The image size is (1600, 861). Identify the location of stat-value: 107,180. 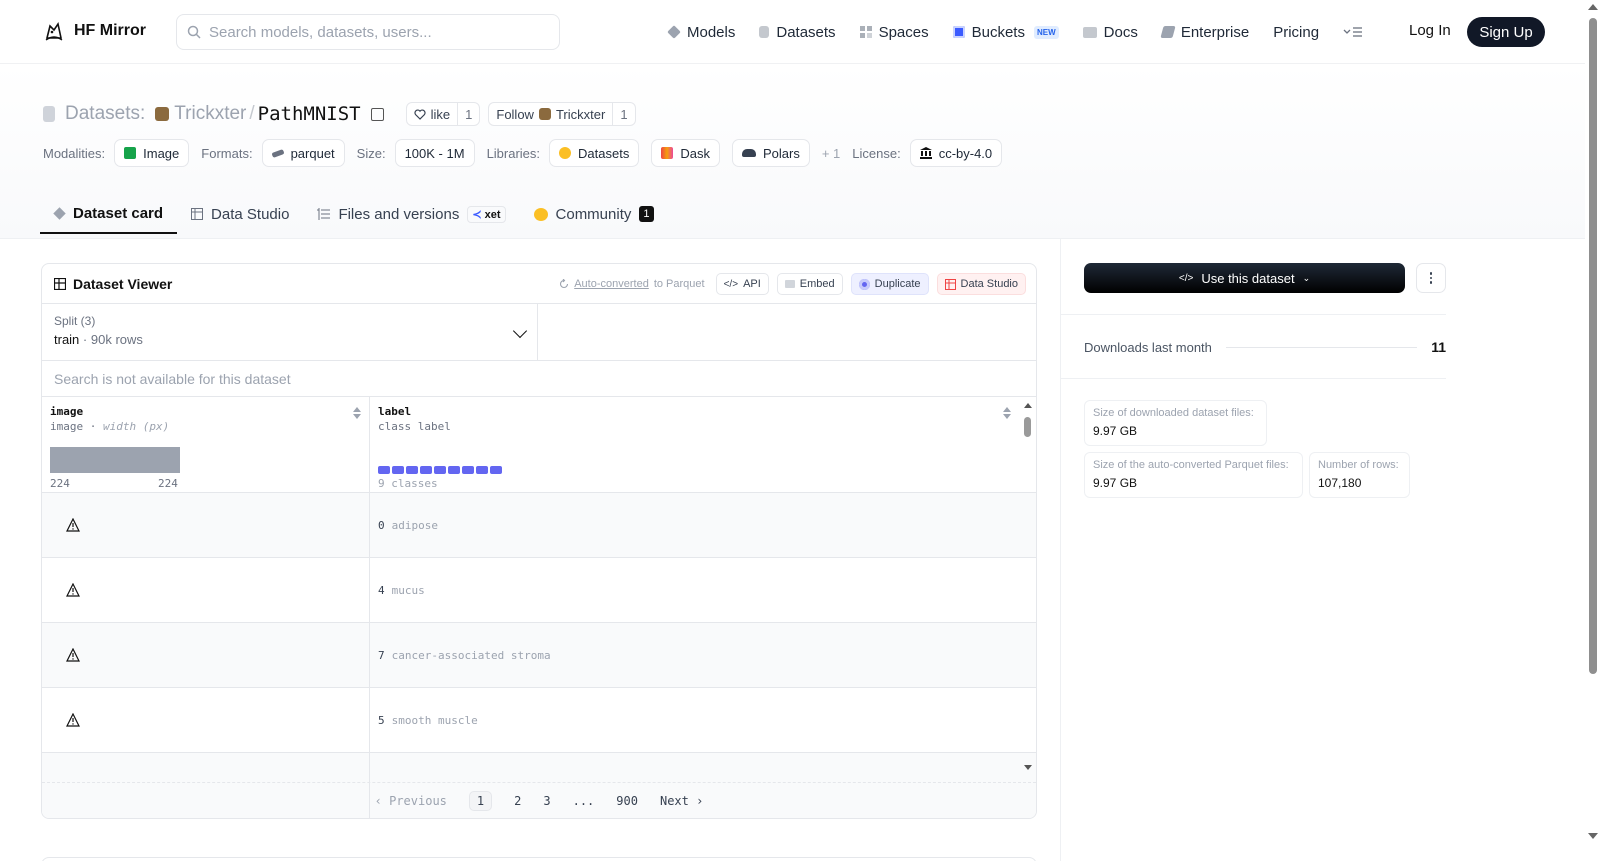
(1340, 483).